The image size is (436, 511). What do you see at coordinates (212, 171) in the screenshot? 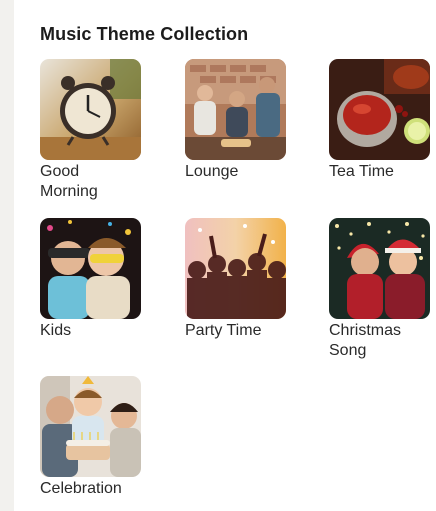
I see `theme-label: Lounge` at bounding box center [212, 171].